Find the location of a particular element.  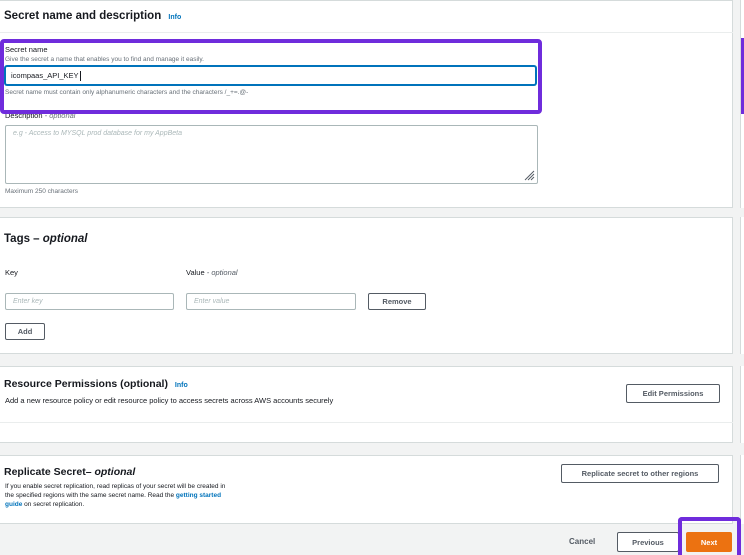

tag-value-input: Enter value is located at coordinates (271, 301).